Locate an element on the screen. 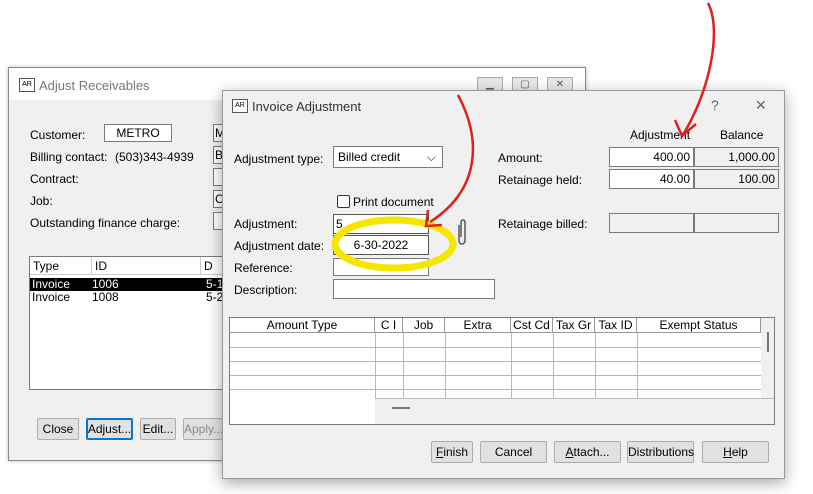 The width and height of the screenshot is (813, 494). highlight-ellipse is located at coordinates (394, 244).